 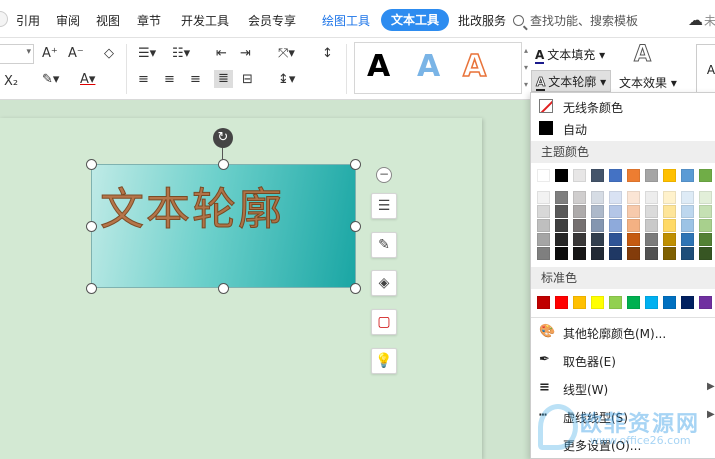 I want to click on resize-handle-bottom, so click(x=223, y=288).